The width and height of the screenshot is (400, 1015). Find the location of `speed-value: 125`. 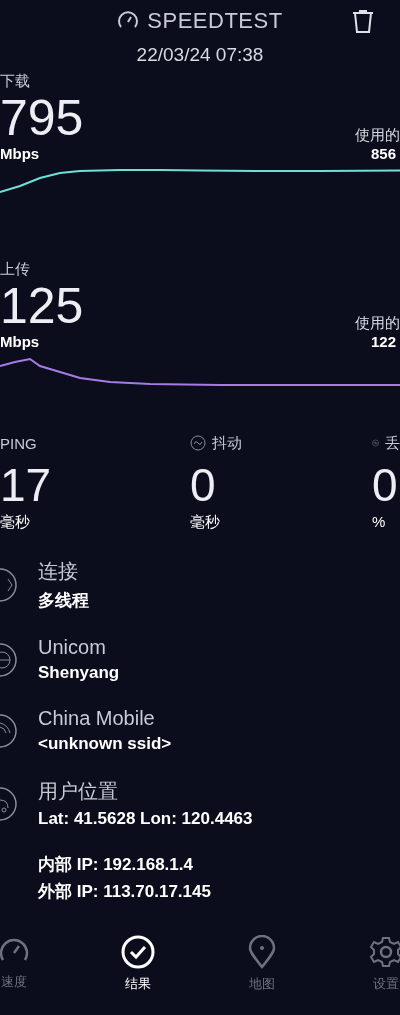

speed-value: 125 is located at coordinates (42, 306).